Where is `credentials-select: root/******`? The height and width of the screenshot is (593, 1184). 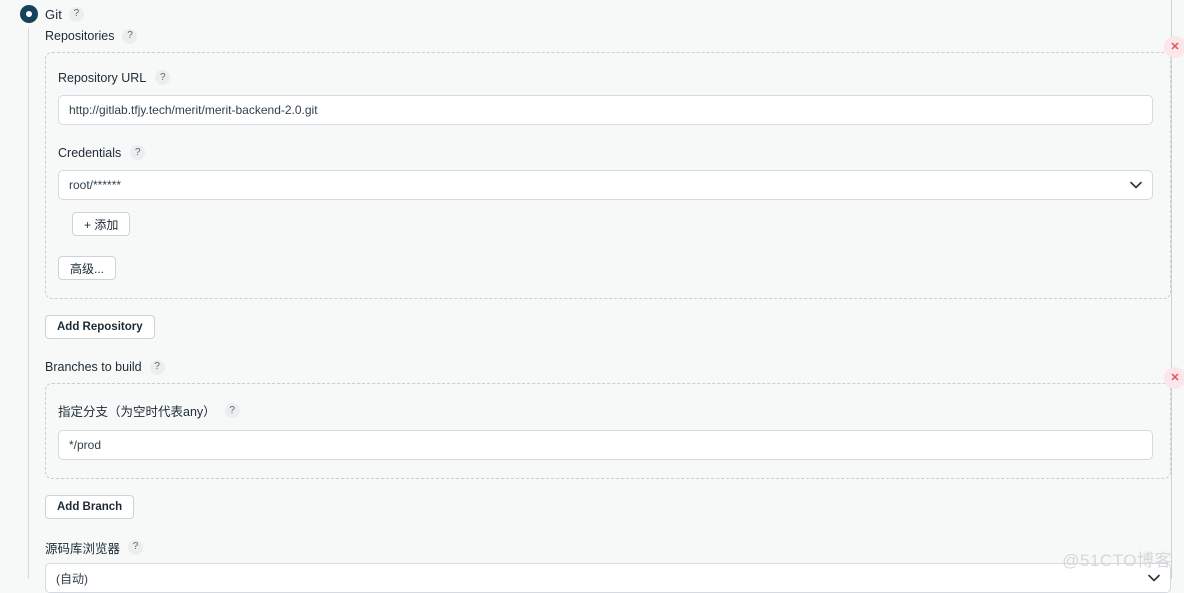
credentials-select: root/****** is located at coordinates (605, 185).